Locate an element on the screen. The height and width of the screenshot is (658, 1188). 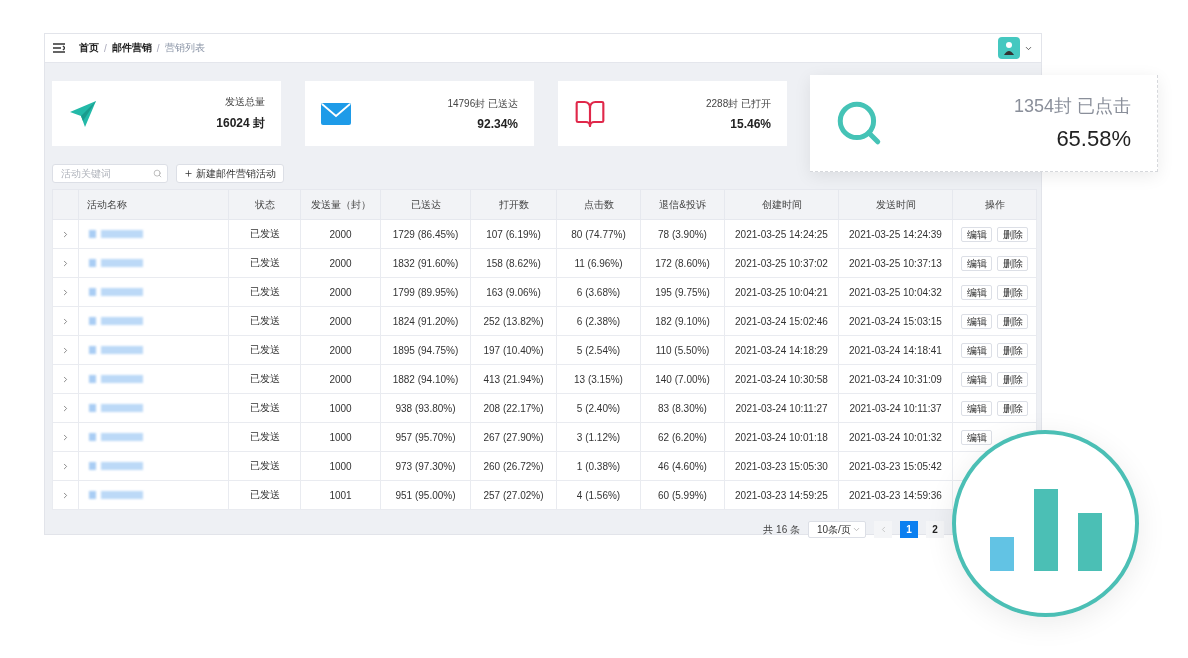
column-header: 打开数 is located at coordinates (513, 204).